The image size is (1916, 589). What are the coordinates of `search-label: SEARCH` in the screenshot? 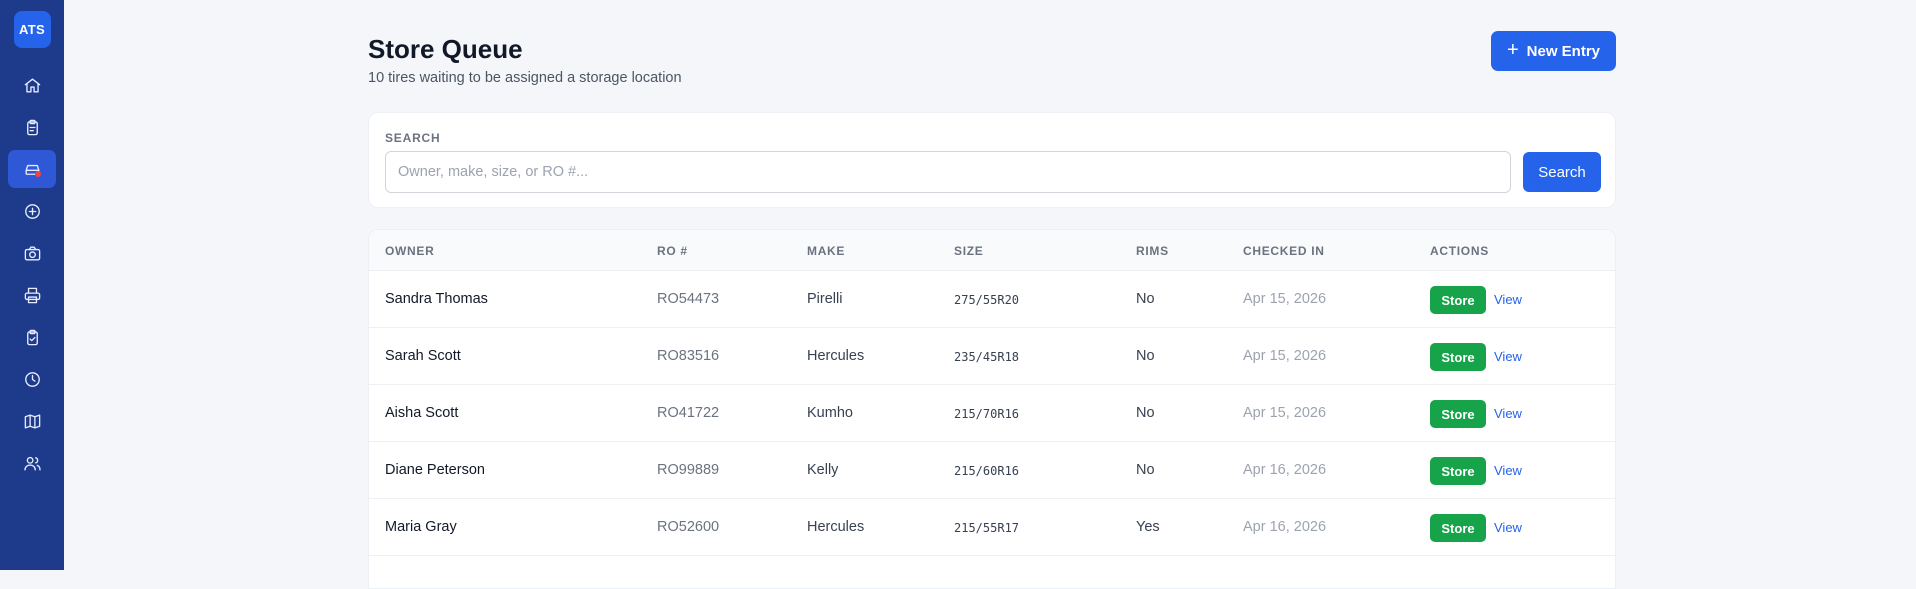 It's located at (413, 138).